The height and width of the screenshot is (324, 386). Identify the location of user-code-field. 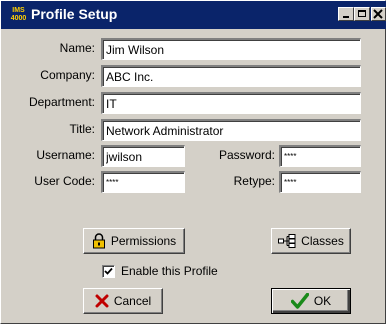
(143, 182).